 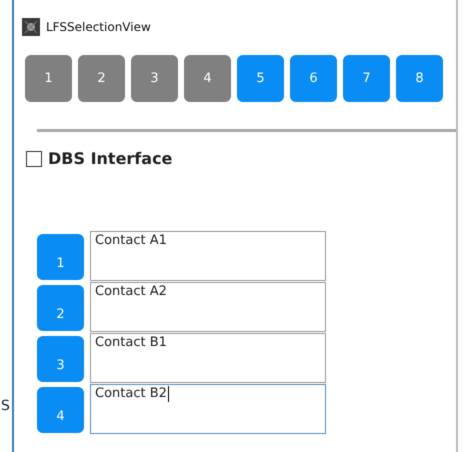 What do you see at coordinates (208, 307) in the screenshot?
I see `input-field: Contact A2` at bounding box center [208, 307].